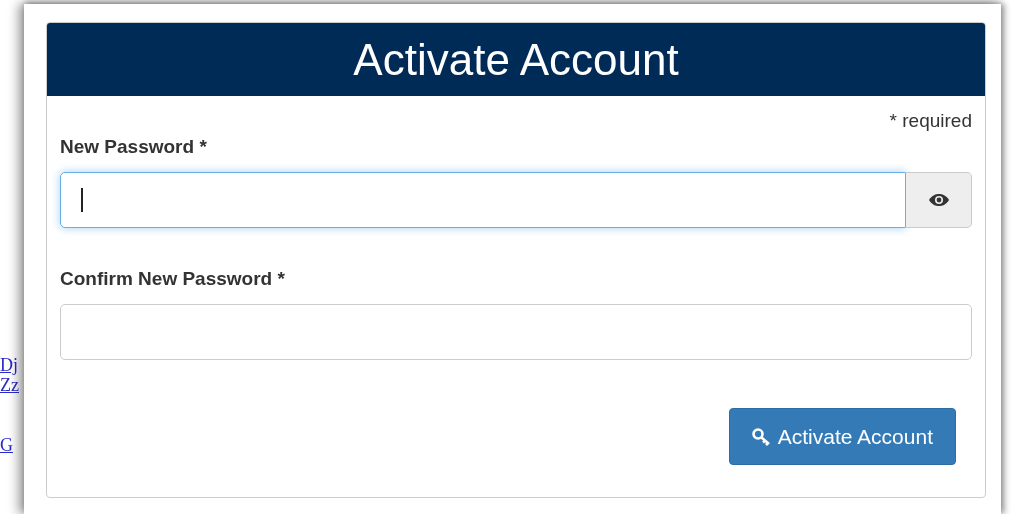 The height and width of the screenshot is (514, 1015). Describe the element at coordinates (516, 59) in the screenshot. I see `dialog-title: Activate Account` at that location.